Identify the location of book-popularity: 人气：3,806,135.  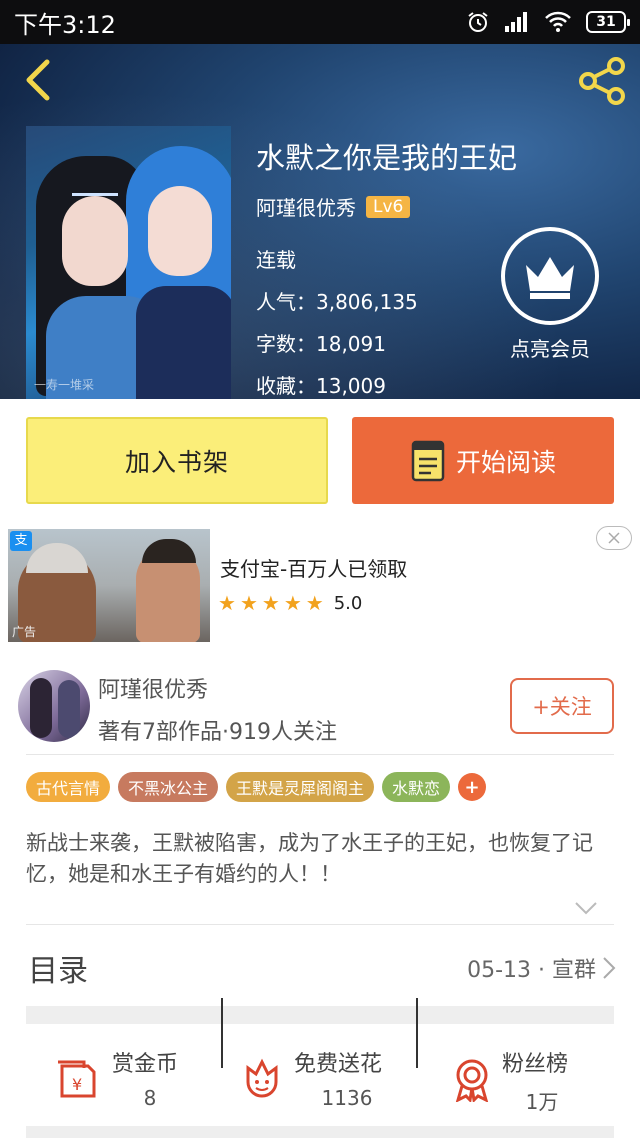
(337, 302).